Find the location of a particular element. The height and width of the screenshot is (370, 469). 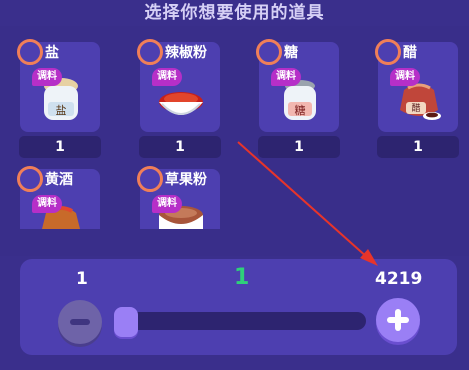

item-card-sugar: 糖 调料 糖 is located at coordinates (297, 85).